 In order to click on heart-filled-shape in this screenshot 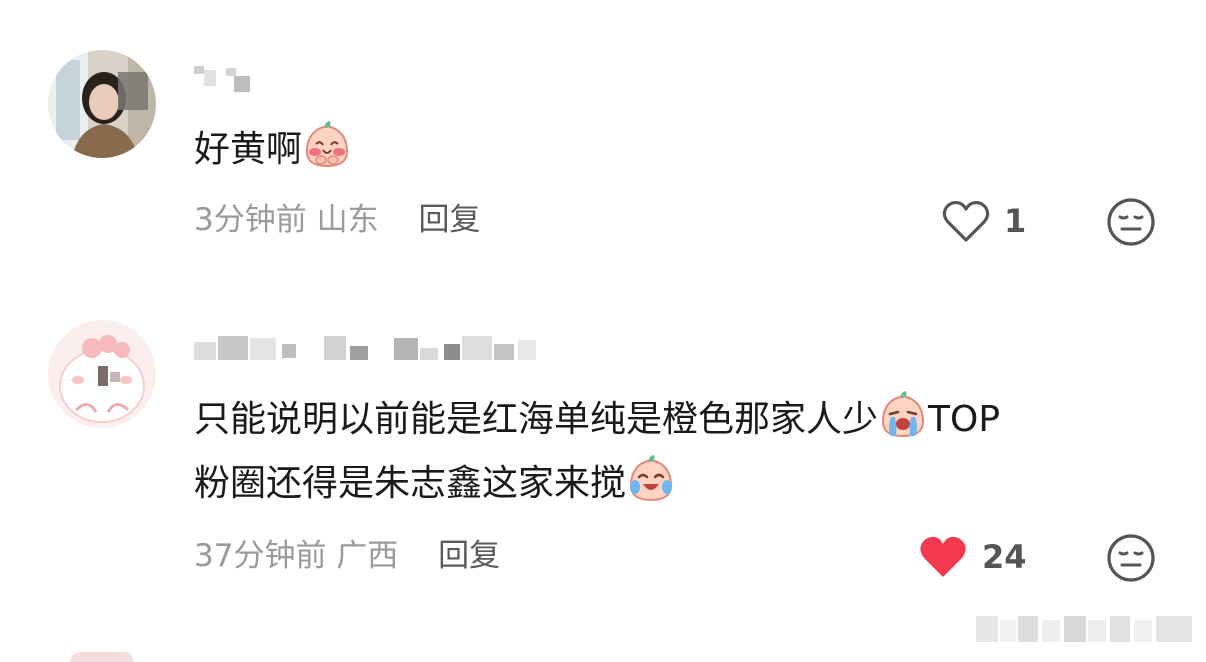, I will do `click(943, 556)`.